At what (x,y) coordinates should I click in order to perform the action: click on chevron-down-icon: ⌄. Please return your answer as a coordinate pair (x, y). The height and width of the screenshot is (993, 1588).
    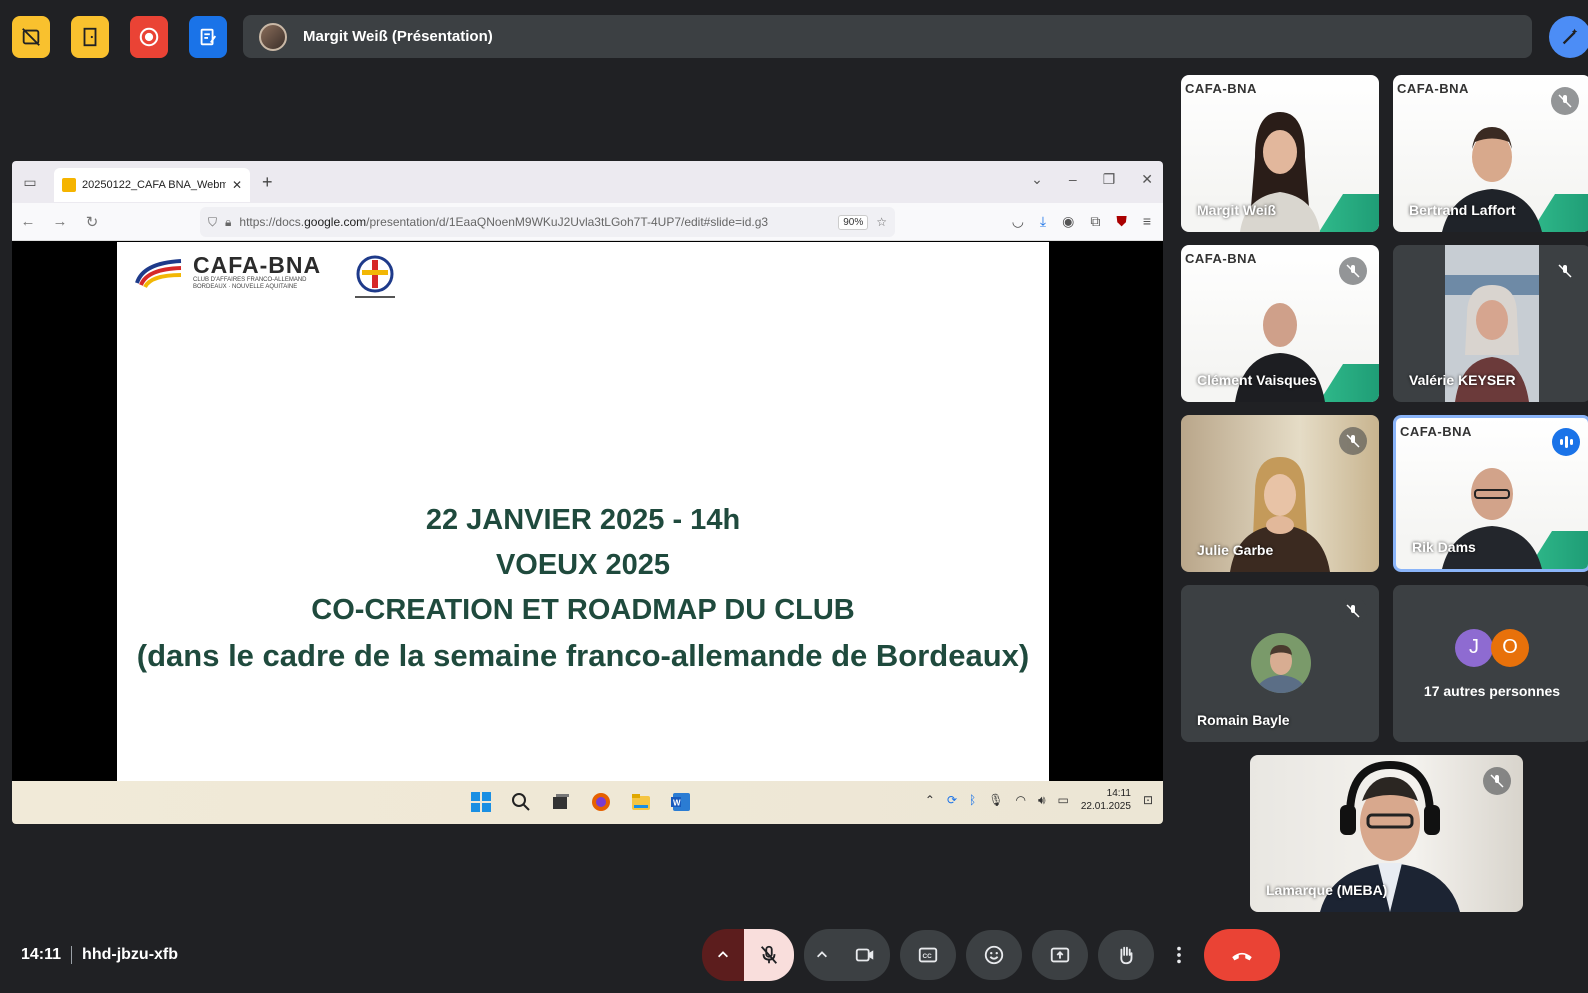
    Looking at the image, I should click on (1037, 179).